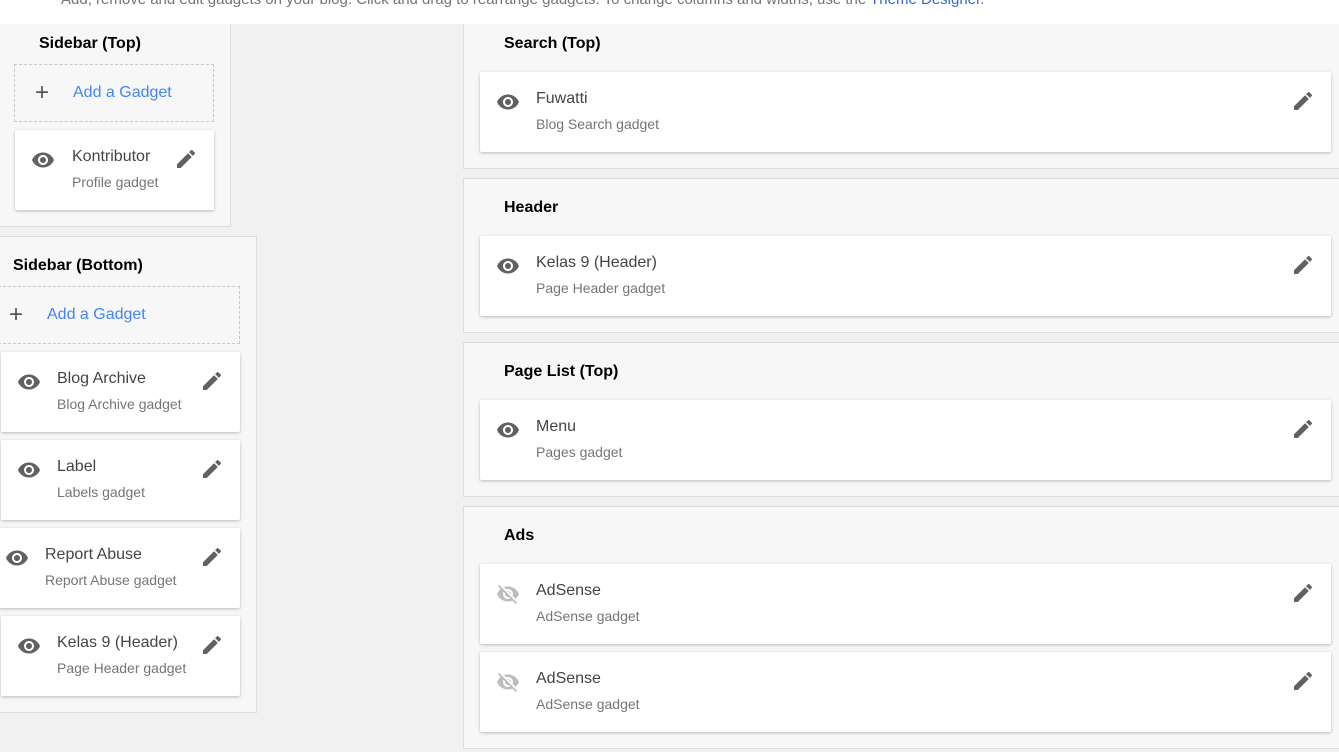  I want to click on gadget-card-adsense-2: AdSense AdSense gadget, so click(905, 692).